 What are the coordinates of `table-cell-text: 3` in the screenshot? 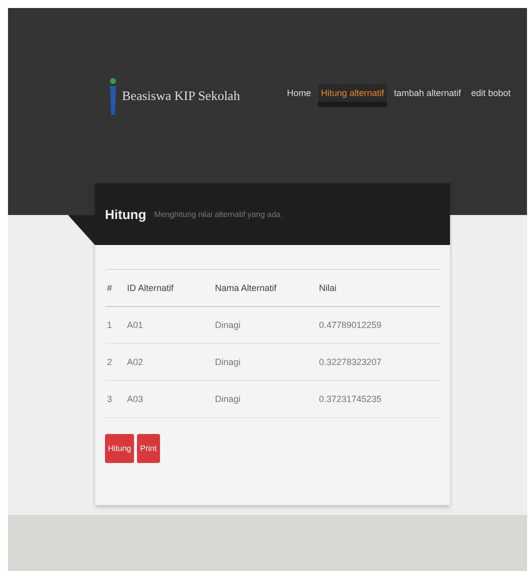 It's located at (110, 399).